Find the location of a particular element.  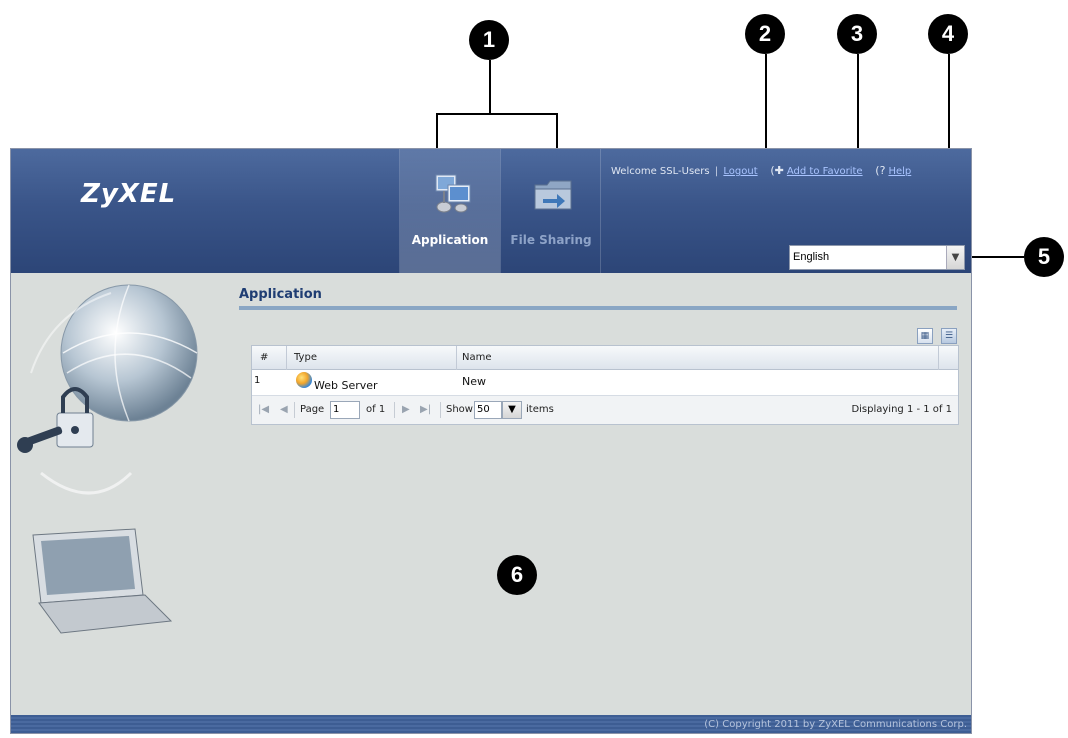

column-name: Name is located at coordinates (477, 357).